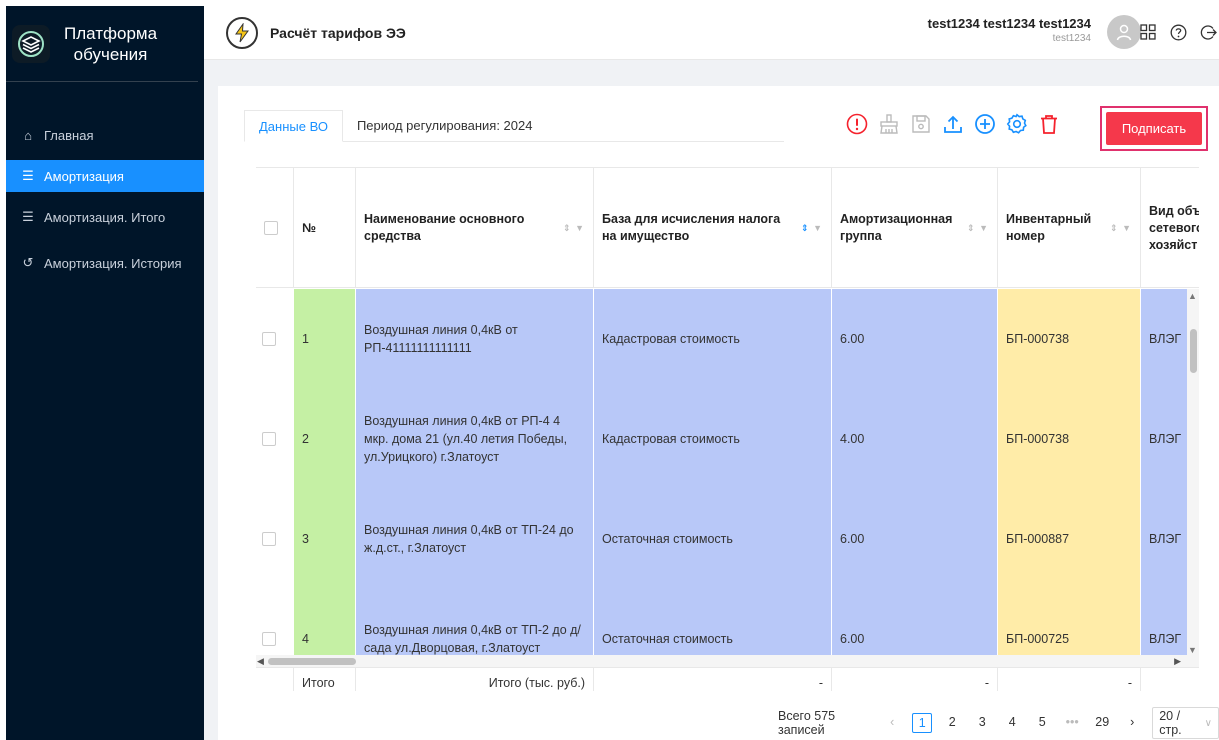  What do you see at coordinates (915, 679) in the screenshot?
I see `summary-group-value: -` at bounding box center [915, 679].